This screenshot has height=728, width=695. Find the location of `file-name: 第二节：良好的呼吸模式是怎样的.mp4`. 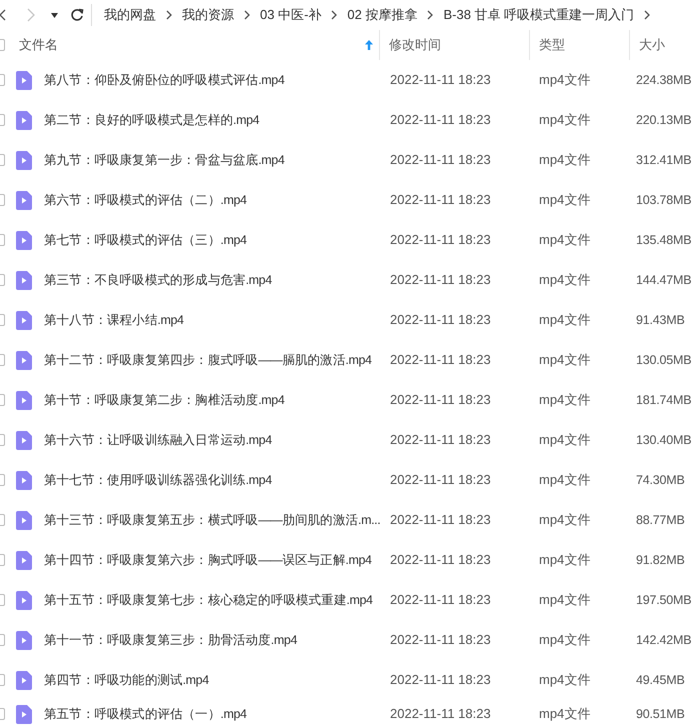

file-name: 第二节：良好的呼吸模式是怎样的.mp4 is located at coordinates (152, 120).